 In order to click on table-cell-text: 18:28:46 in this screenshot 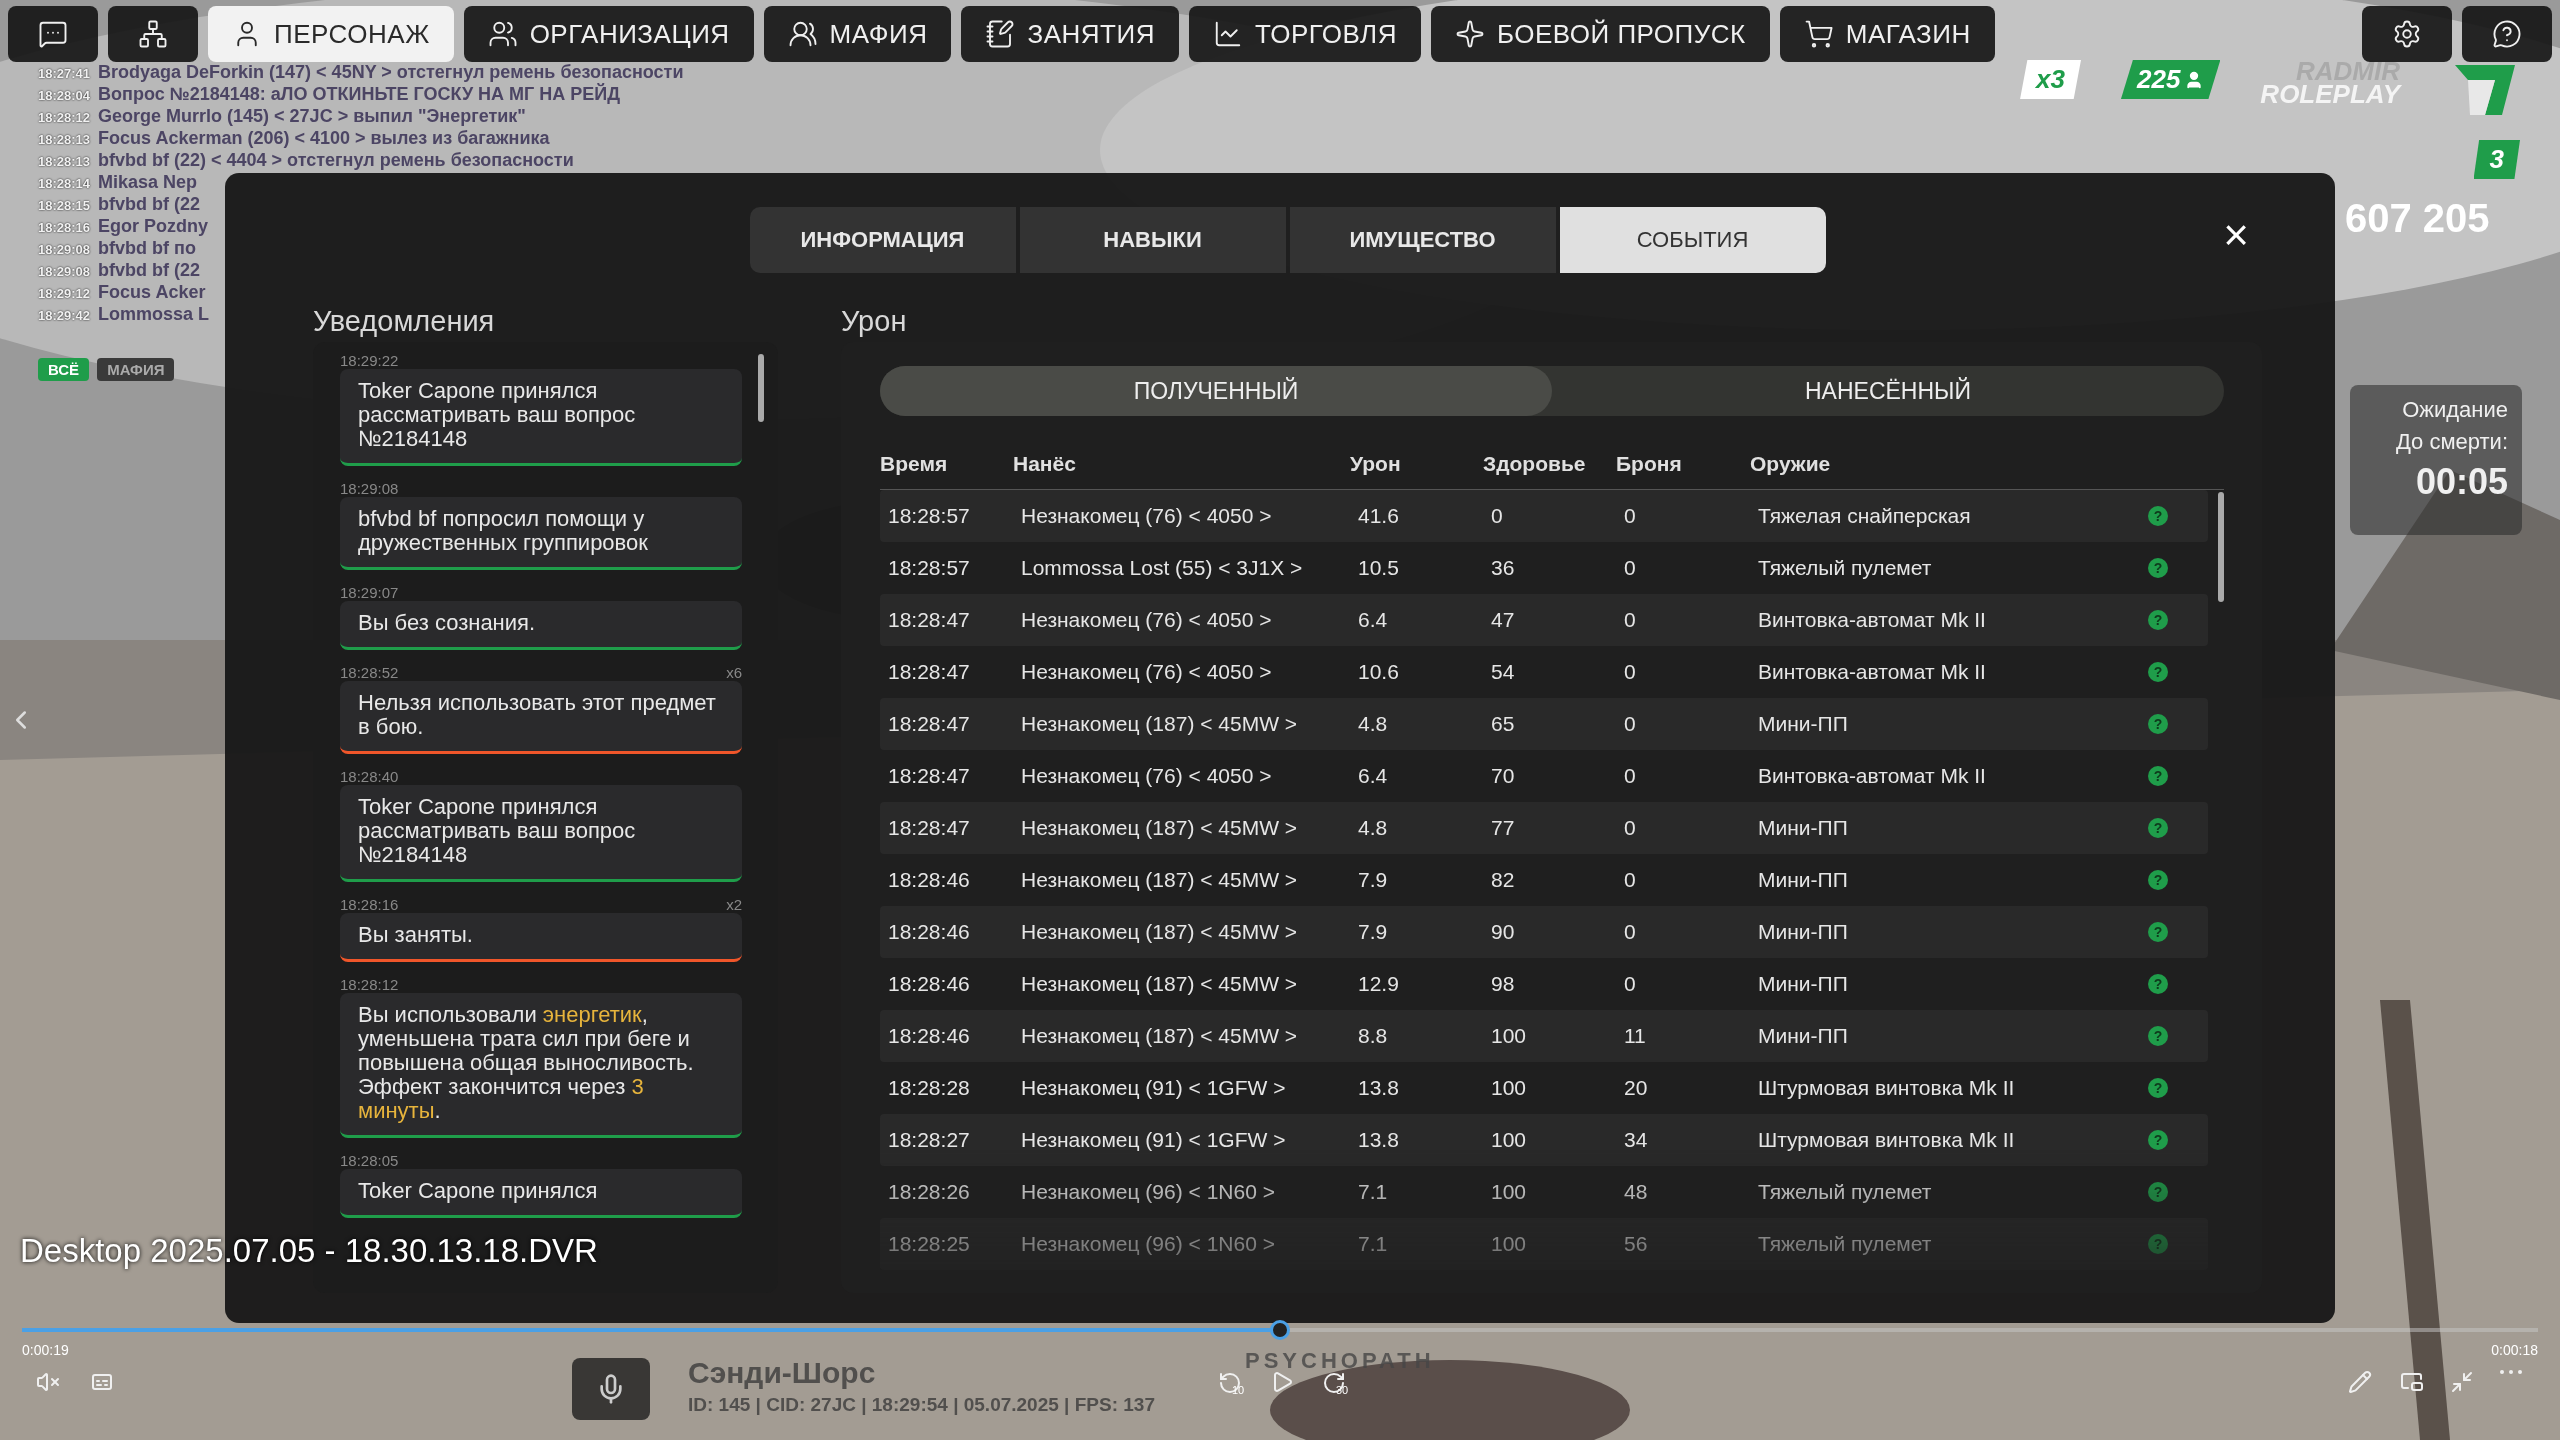, I will do `click(929, 932)`.